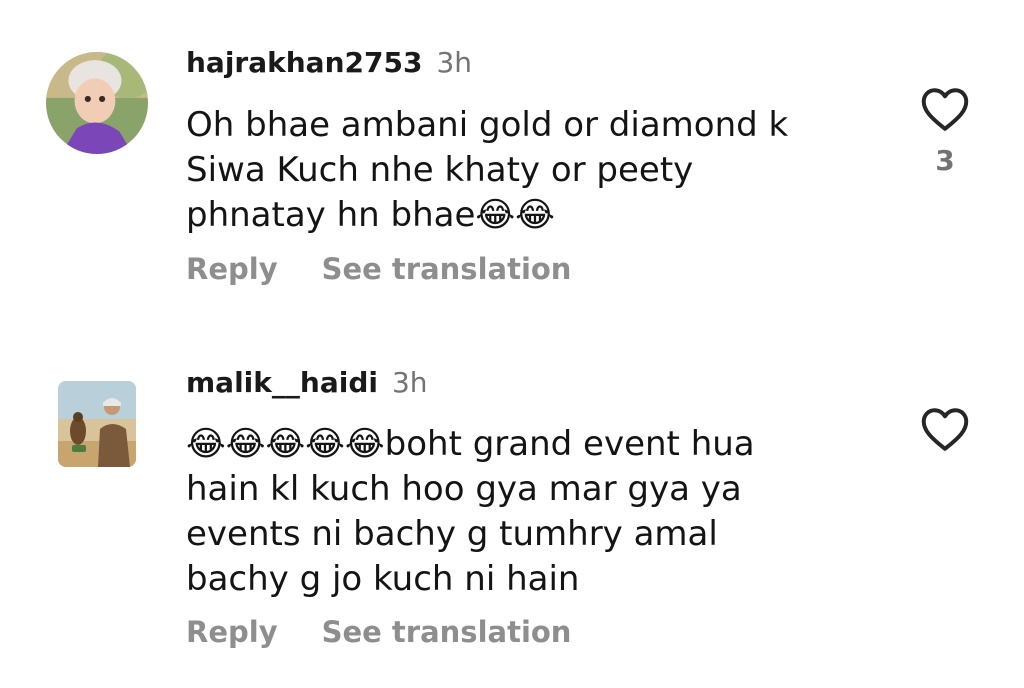 This screenshot has width=1024, height=688. I want to click on like-control, so click(945, 429).